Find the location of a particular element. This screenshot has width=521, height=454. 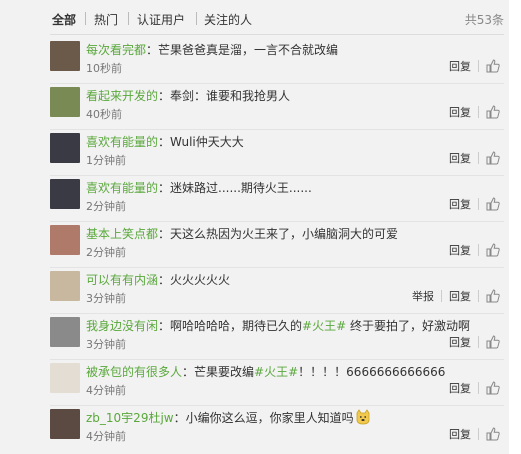

comment-line: 看起来开发的：奉剑：谁要和我抢男人 is located at coordinates (188, 96).